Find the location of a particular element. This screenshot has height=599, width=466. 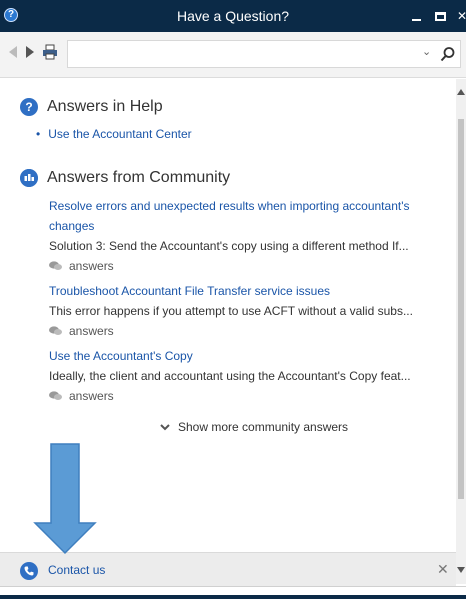

chevron-down-icon is located at coordinates (165, 427).